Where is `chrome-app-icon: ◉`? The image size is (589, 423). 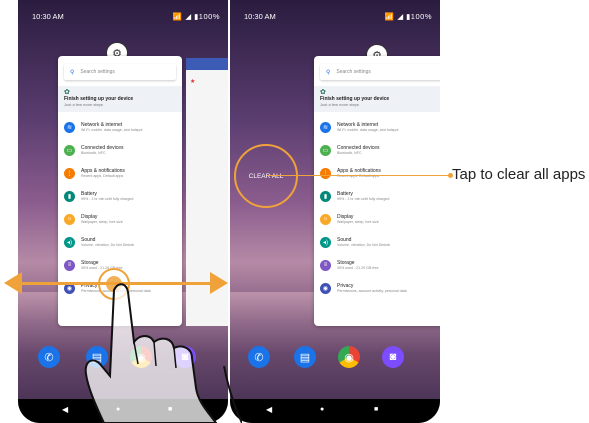 chrome-app-icon: ◉ is located at coordinates (349, 357).